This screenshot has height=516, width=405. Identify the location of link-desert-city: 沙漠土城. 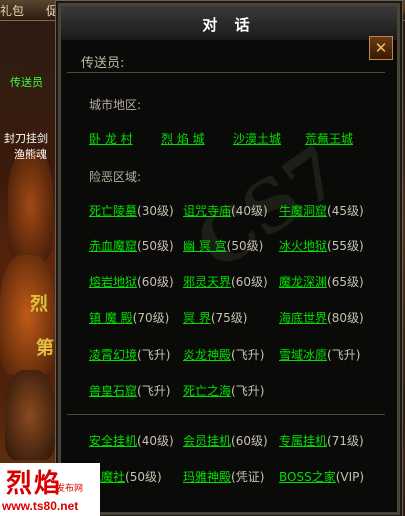
(257, 138).